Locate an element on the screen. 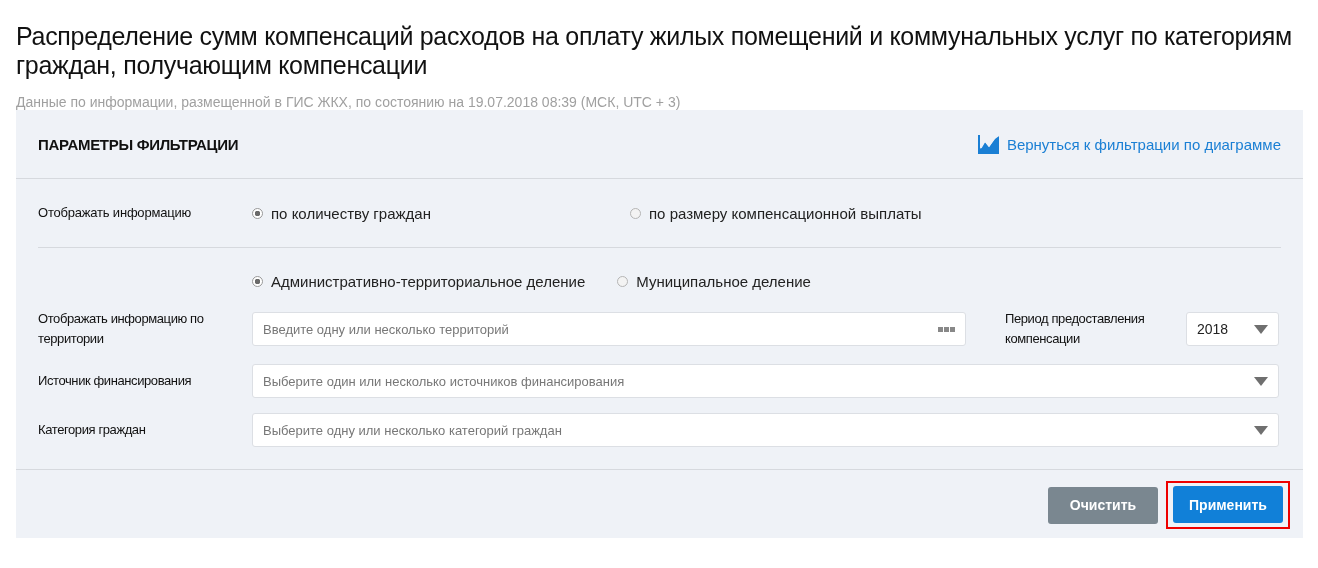  data-note: Данные по информации, размещенной в ГИС ЖКХ, по состоянию на 19.07.2018 08:39 (МСК, UTC + 3) is located at coordinates (349, 102).